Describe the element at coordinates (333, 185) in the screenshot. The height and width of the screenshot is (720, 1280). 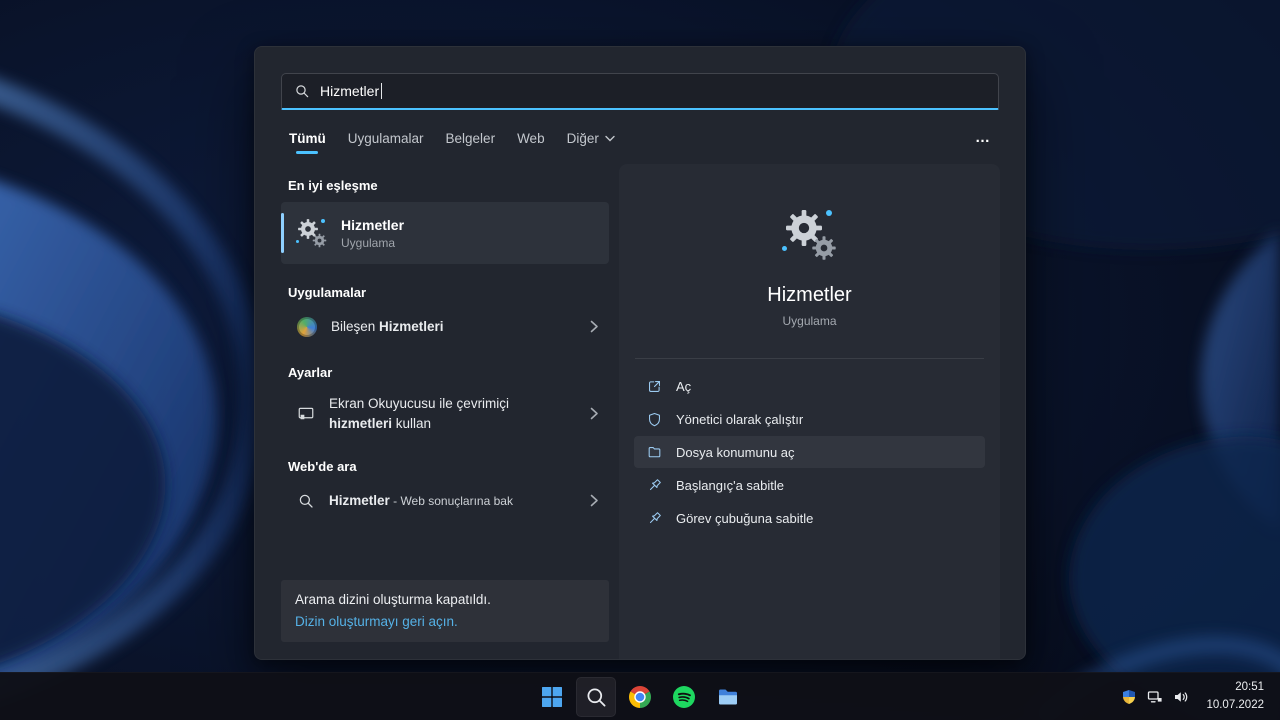
I see `best-match-header: En iyi eşleşme` at that location.